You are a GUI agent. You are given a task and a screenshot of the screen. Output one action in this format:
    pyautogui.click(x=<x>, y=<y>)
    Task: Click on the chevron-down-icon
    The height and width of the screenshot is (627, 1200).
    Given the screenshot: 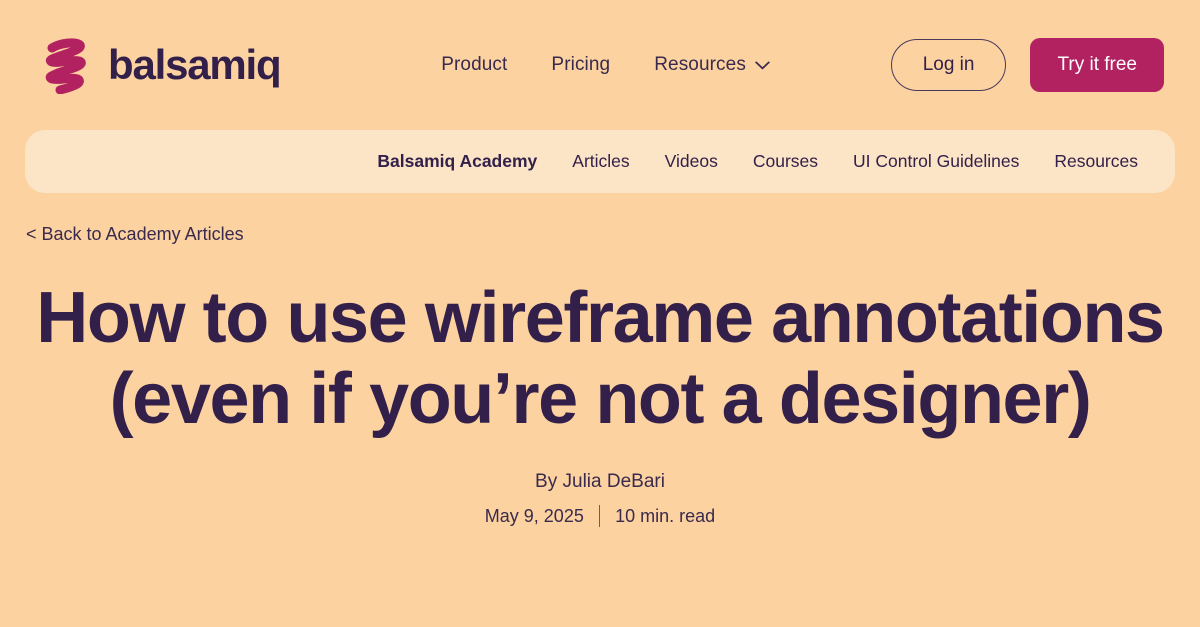 What is the action you would take?
    pyautogui.click(x=762, y=65)
    